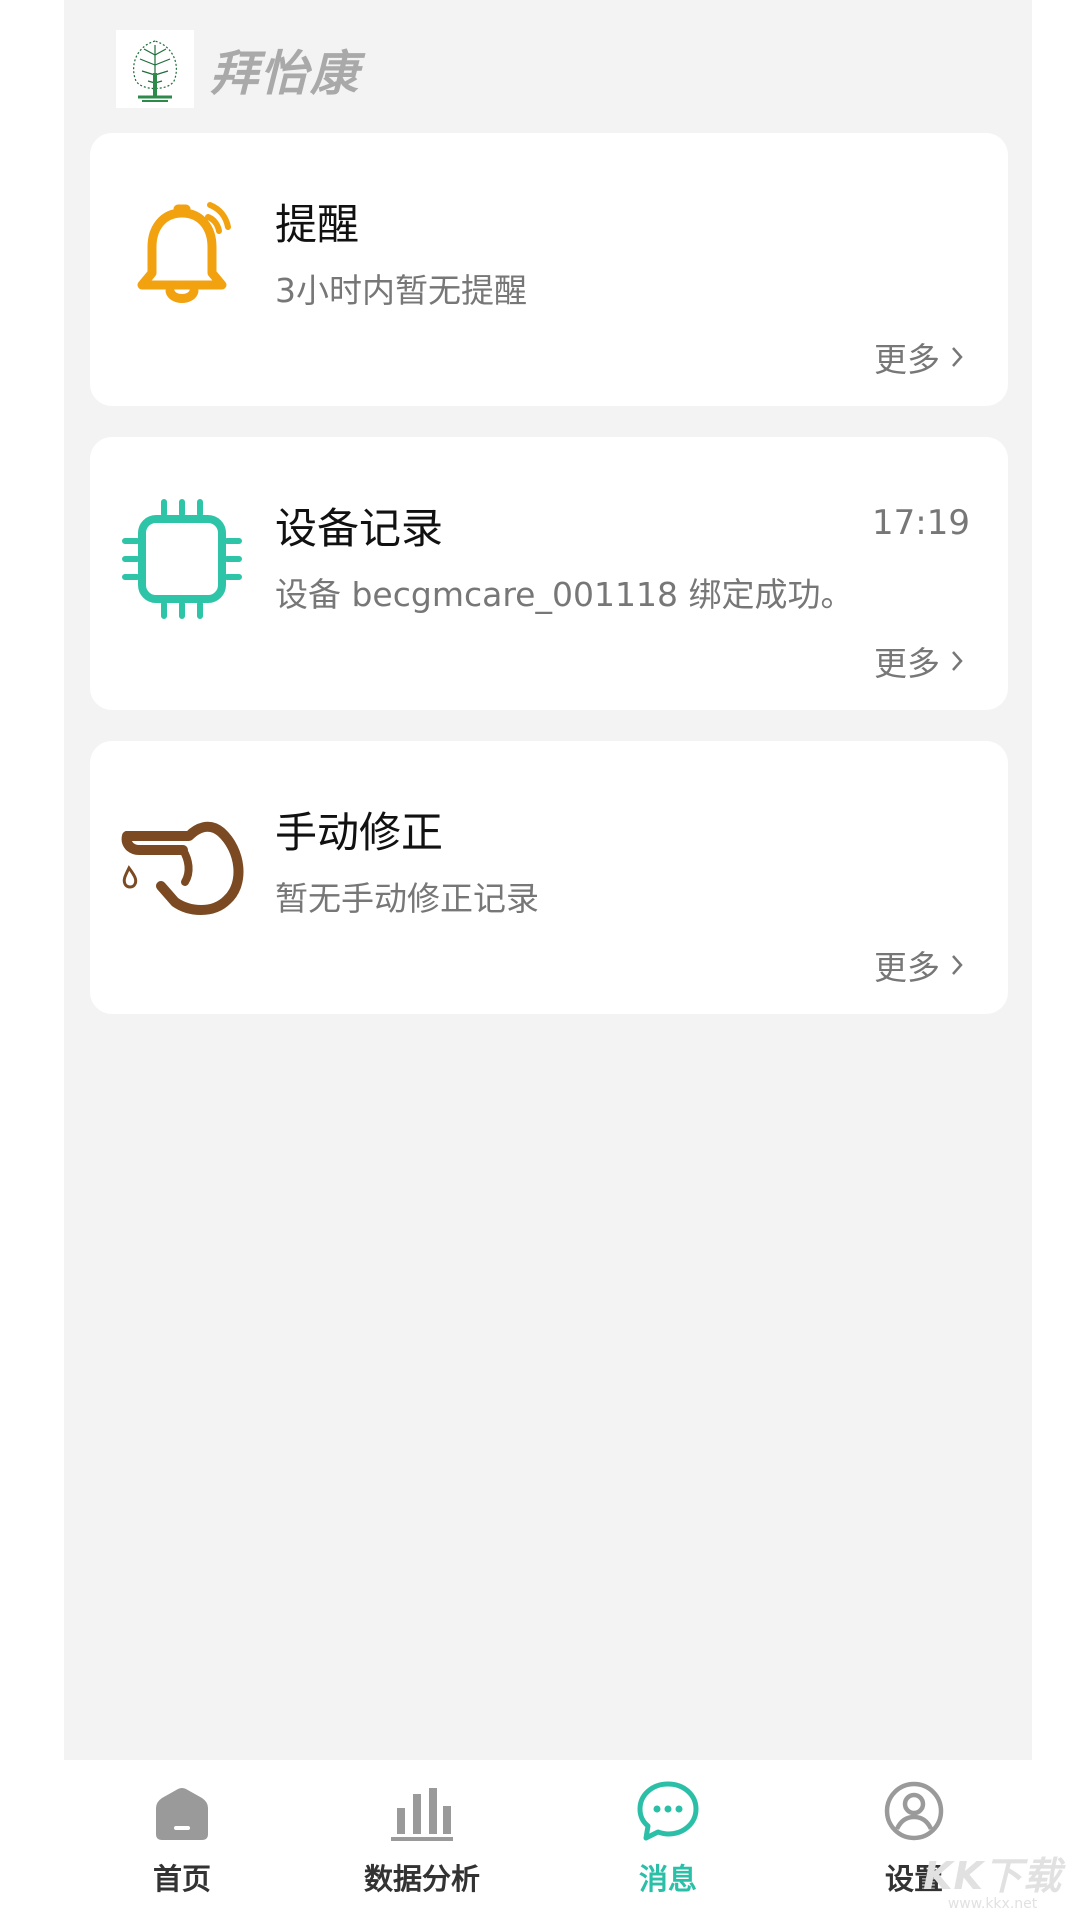 This screenshot has height=1920, width=1080. What do you see at coordinates (182, 559) in the screenshot?
I see `chip-icon` at bounding box center [182, 559].